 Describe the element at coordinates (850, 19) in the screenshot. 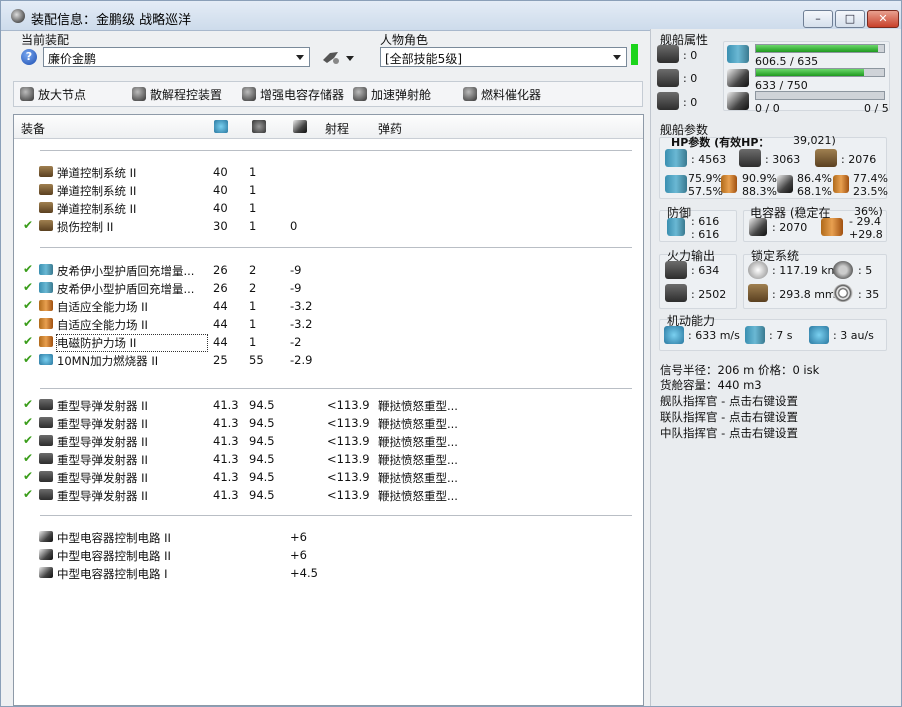

I see `maximize-button: □` at that location.